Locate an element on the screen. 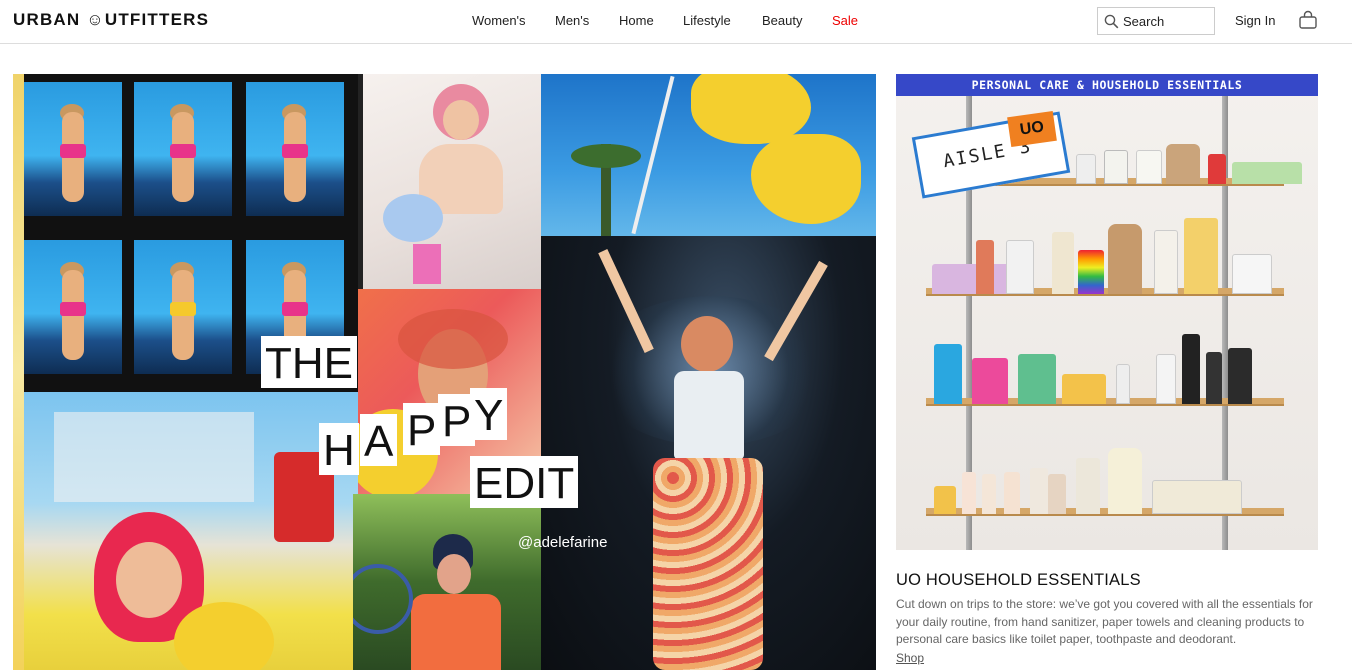 The height and width of the screenshot is (670, 1352). hero-title-edit: EDIT is located at coordinates (524, 482).